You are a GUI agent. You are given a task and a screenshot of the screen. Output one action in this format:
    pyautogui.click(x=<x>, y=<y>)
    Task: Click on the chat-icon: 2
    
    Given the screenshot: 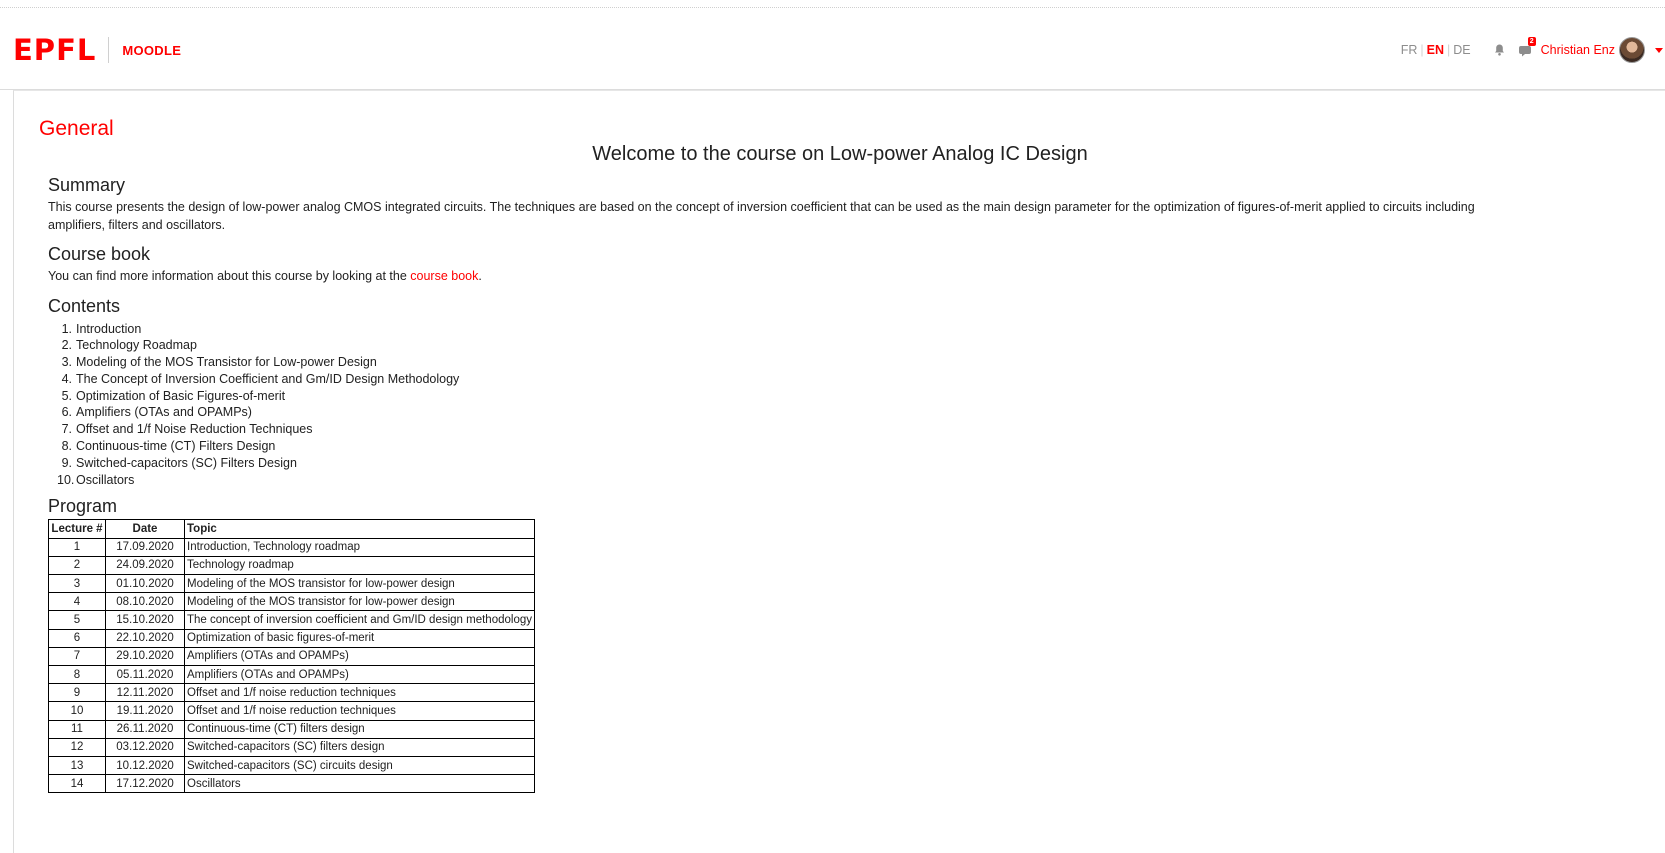 What is the action you would take?
    pyautogui.click(x=1527, y=47)
    